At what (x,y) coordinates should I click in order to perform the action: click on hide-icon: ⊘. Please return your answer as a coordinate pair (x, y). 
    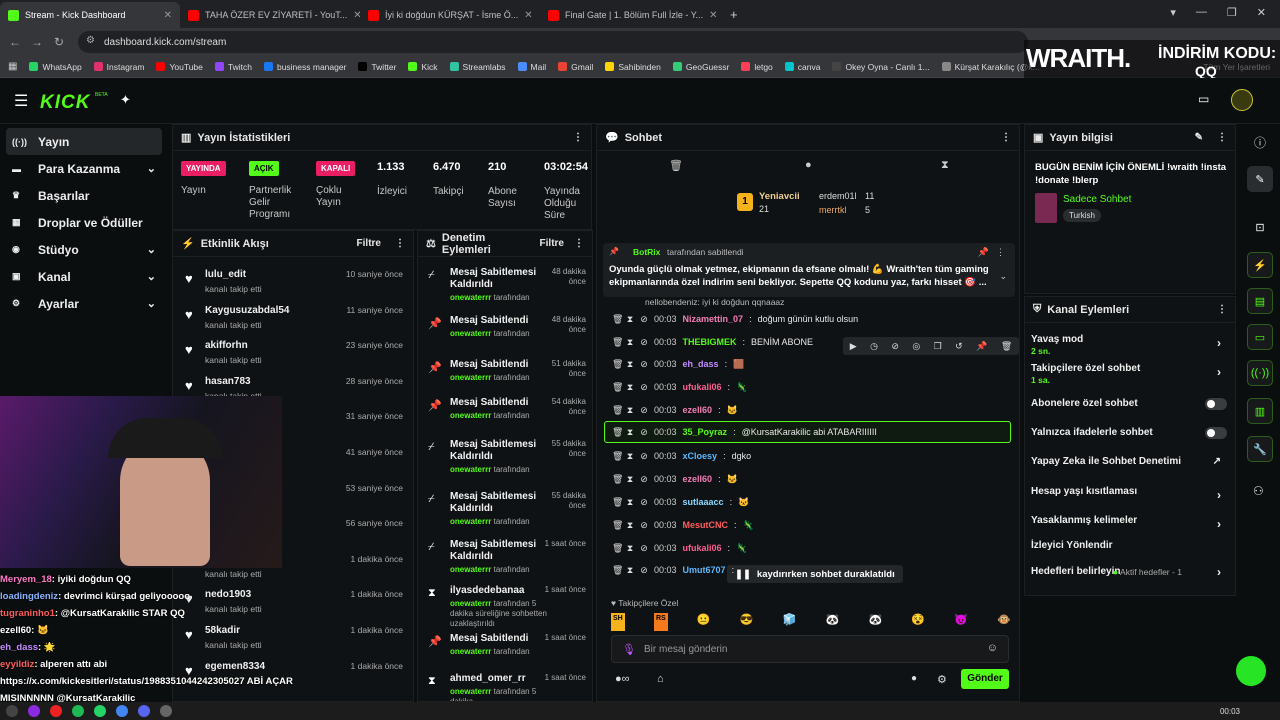
    Looking at the image, I should click on (895, 346).